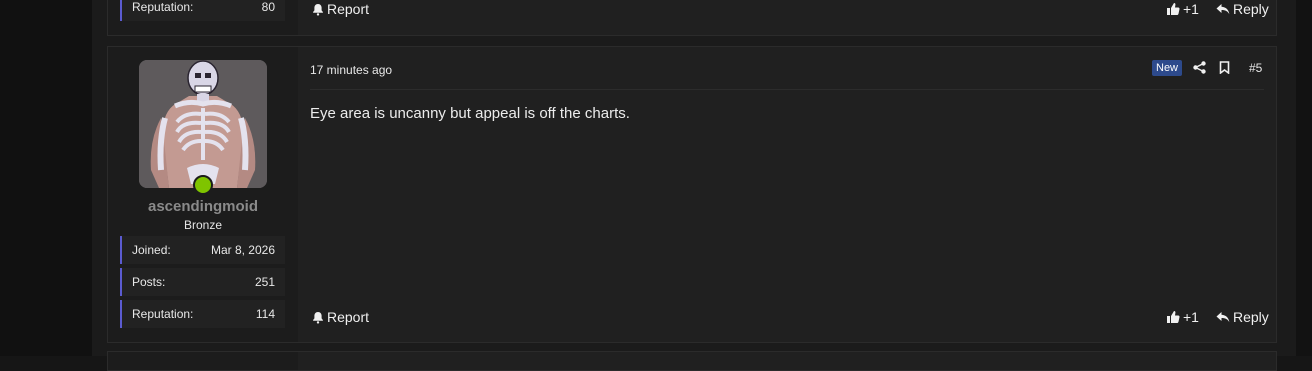 The height and width of the screenshot is (371, 1312). What do you see at coordinates (203, 225) in the screenshot?
I see `user-rank: Bronze` at bounding box center [203, 225].